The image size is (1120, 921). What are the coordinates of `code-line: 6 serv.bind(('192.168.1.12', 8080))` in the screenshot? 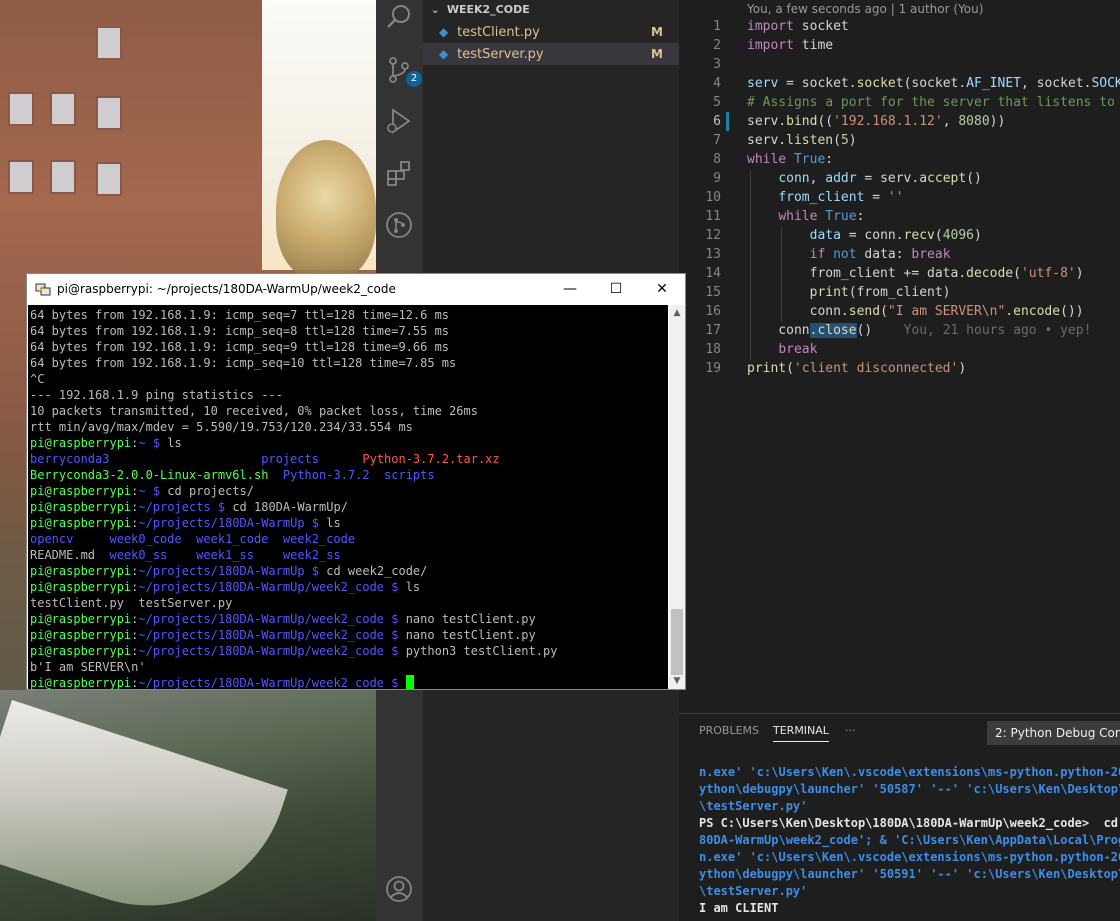 It's located at (859, 121).